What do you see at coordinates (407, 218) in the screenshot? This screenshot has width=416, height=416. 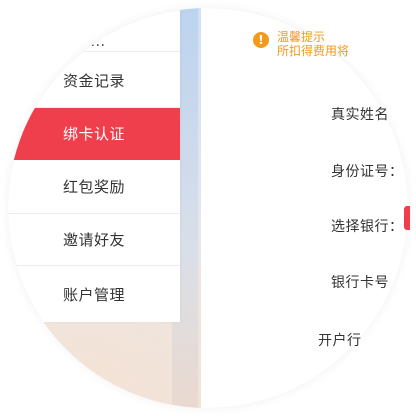 I see `red-edge-accent` at bounding box center [407, 218].